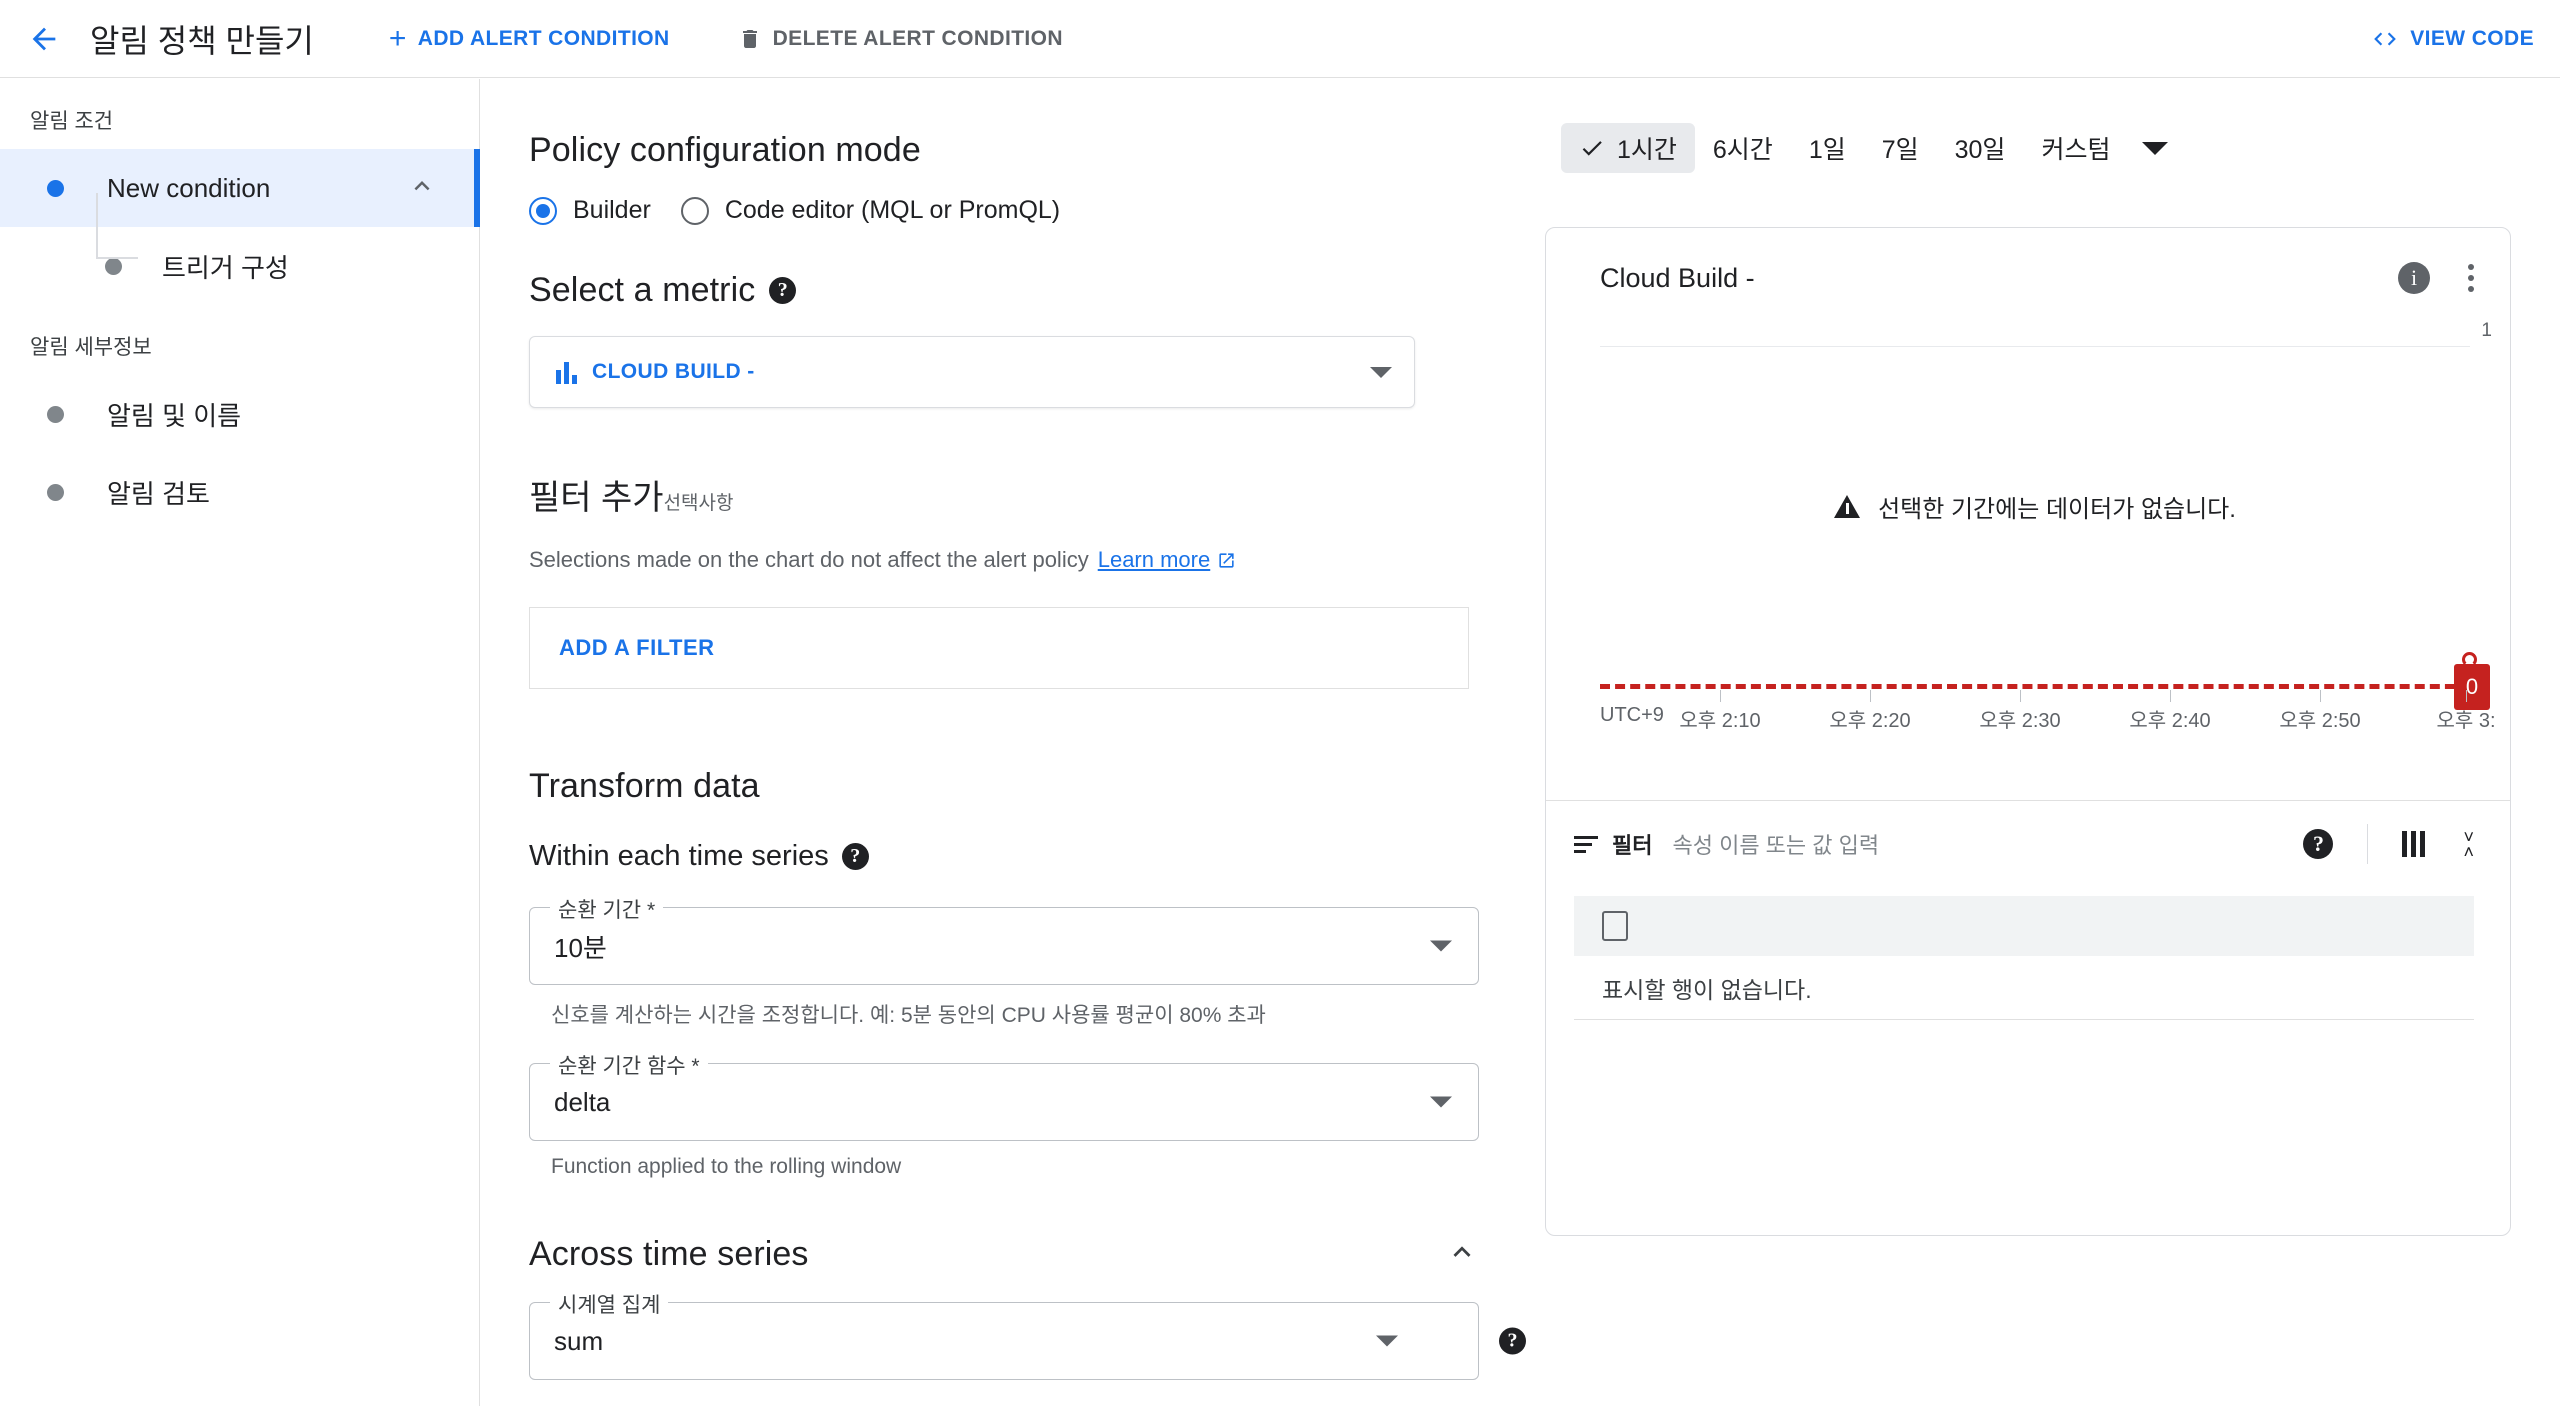 This screenshot has height=1406, width=2560. Describe the element at coordinates (972, 372) in the screenshot. I see `metric-select: CLOUD BUILD -` at that location.